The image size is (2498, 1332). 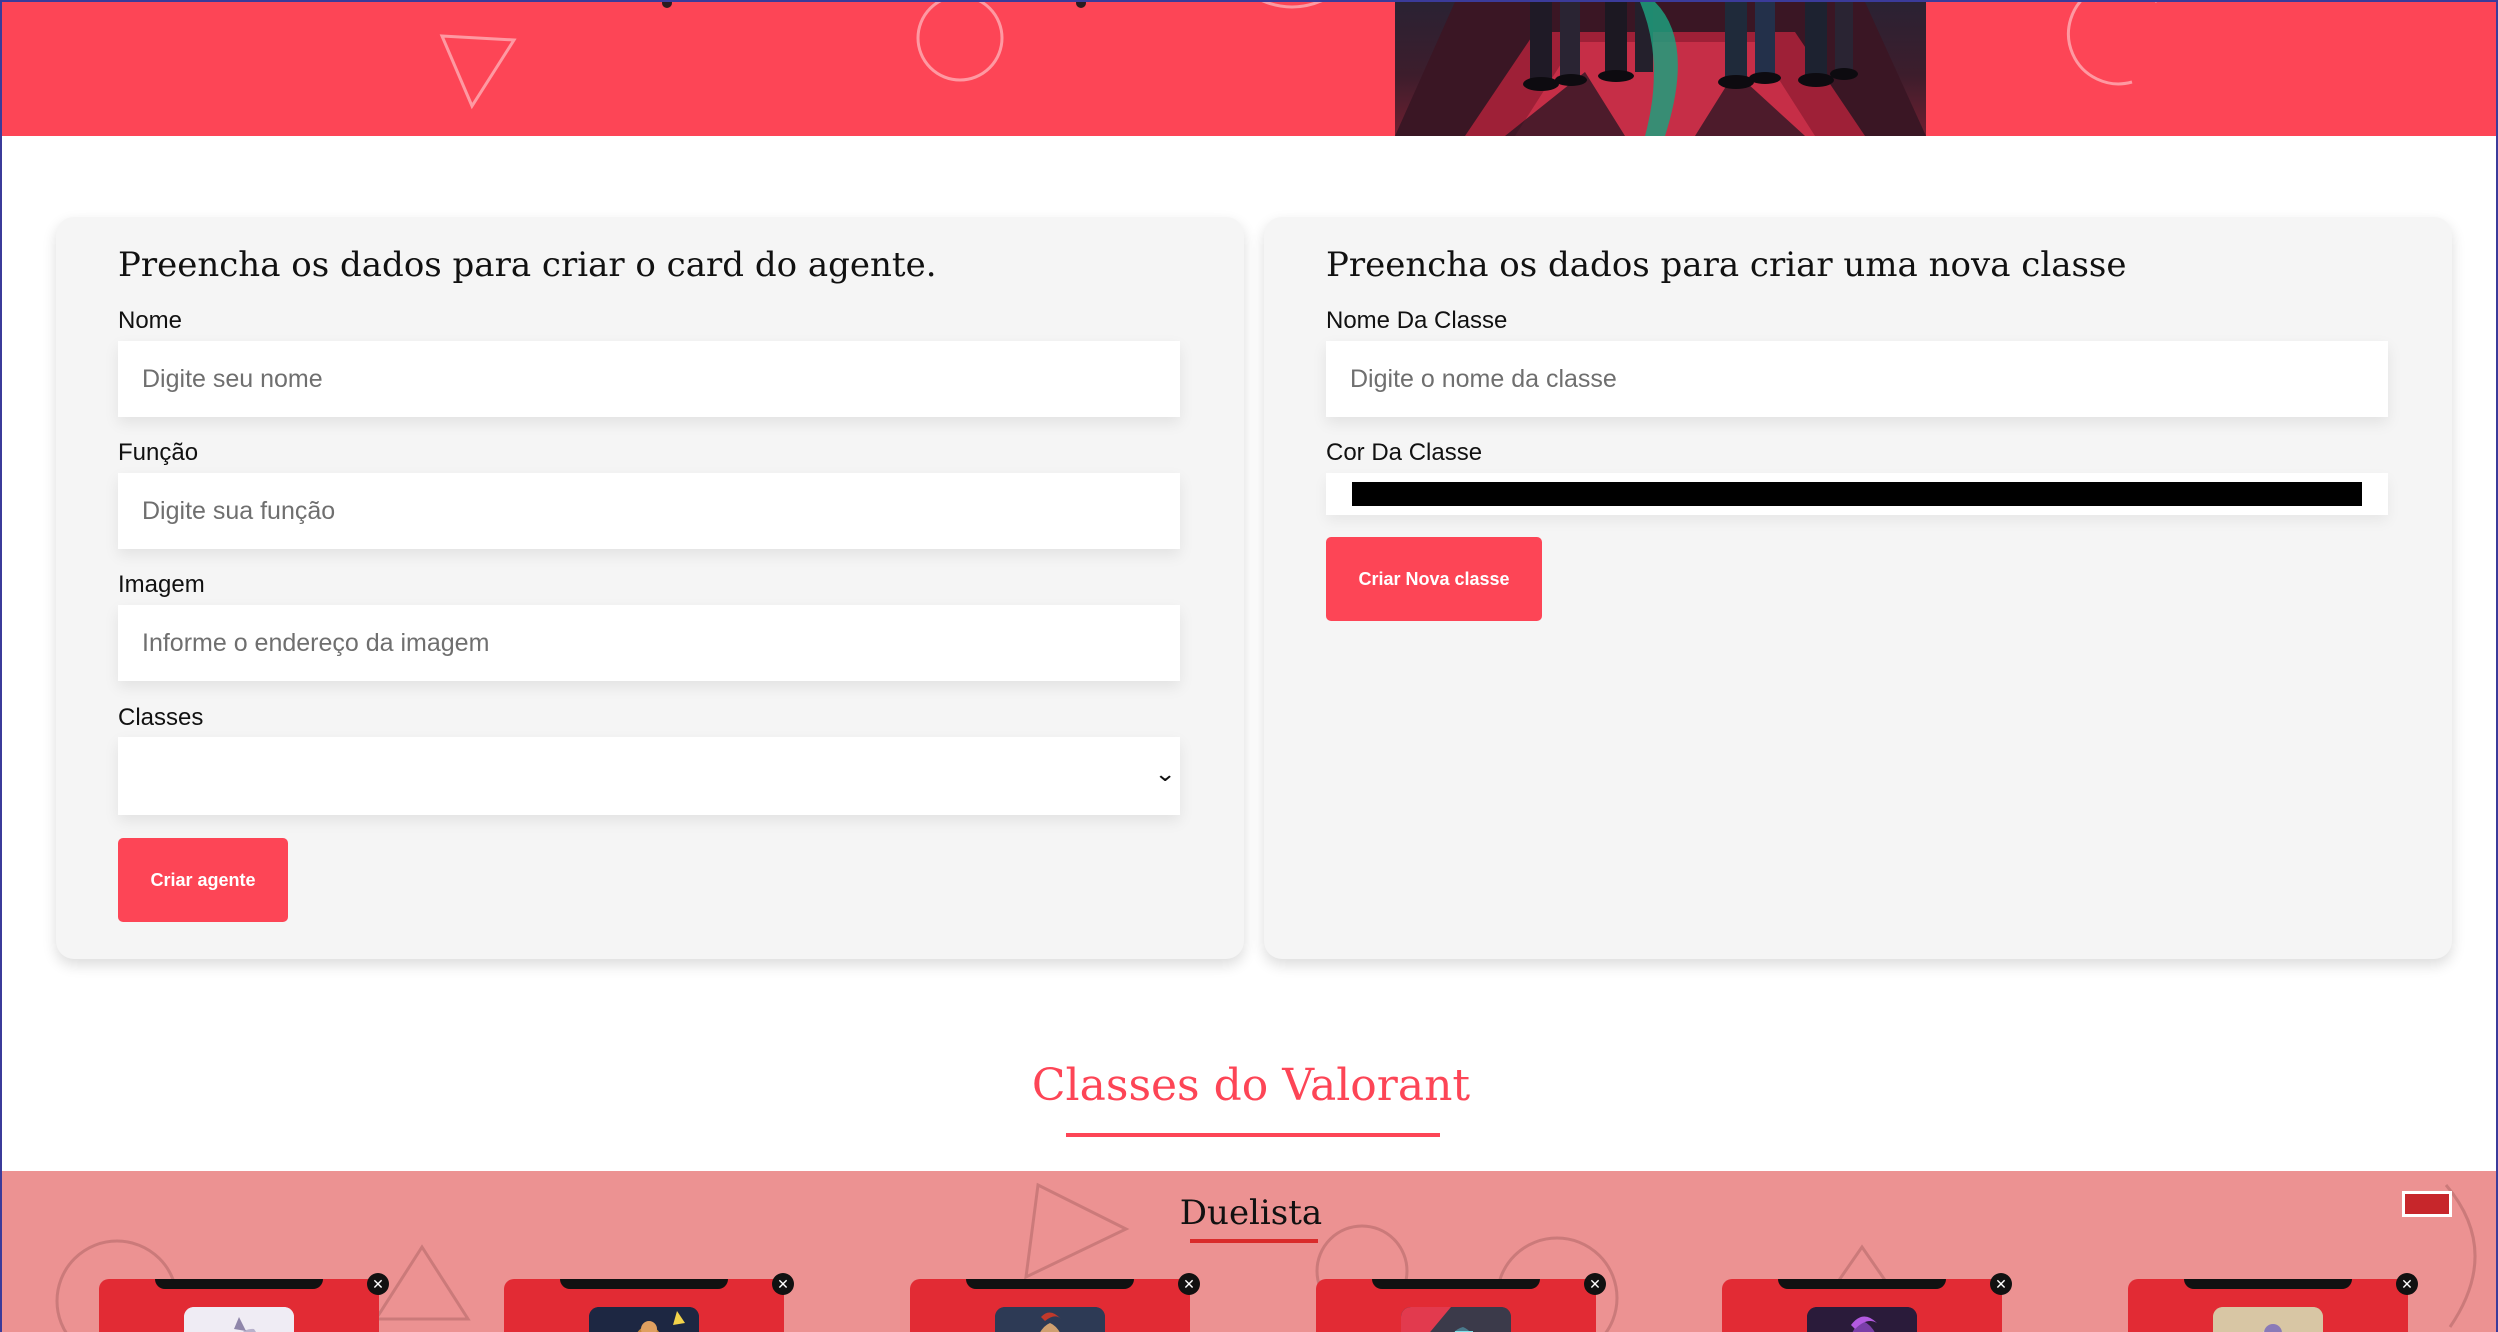 I want to click on class-name-underline, so click(x=1254, y=1241).